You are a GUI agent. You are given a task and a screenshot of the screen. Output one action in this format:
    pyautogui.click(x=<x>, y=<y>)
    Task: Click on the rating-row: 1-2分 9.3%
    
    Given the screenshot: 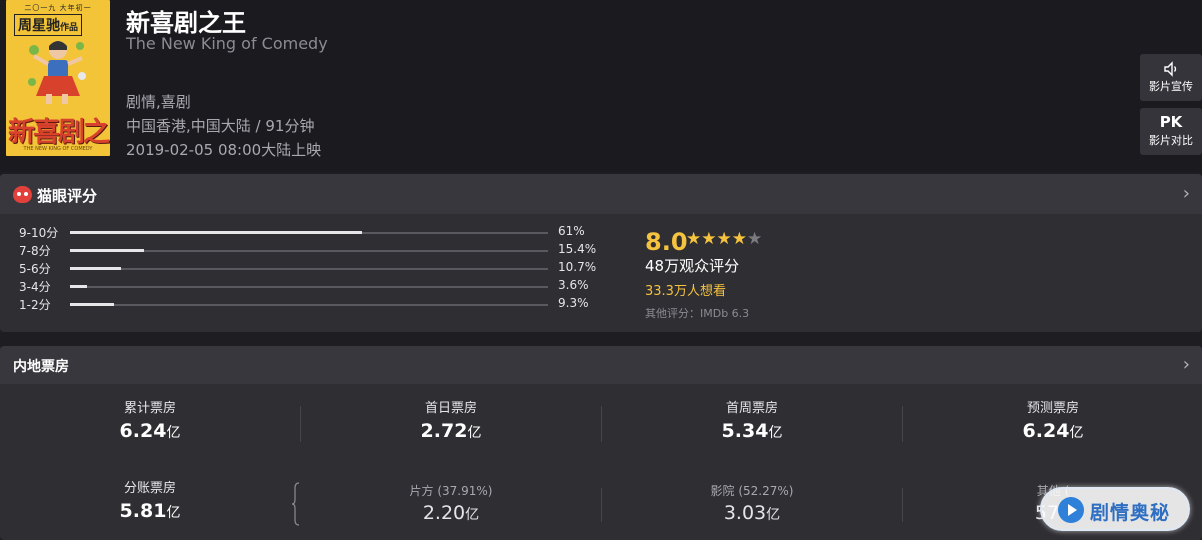 What is the action you would take?
    pyautogui.click(x=300, y=305)
    